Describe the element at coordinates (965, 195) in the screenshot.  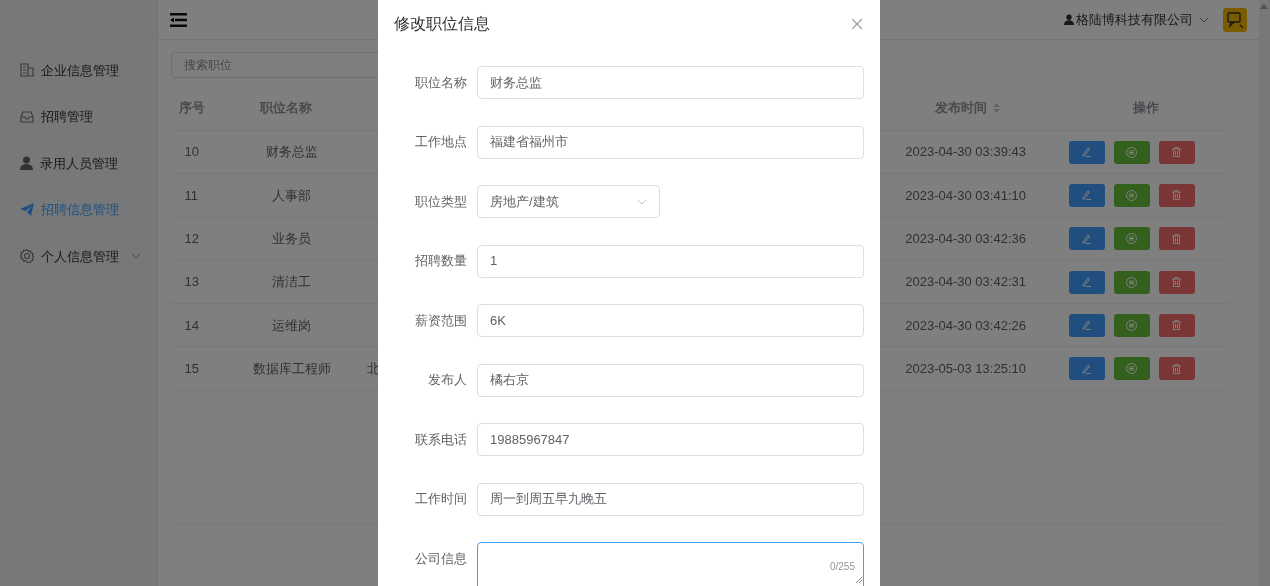
I see `table-cell: 2023-04-30 03:41:10` at that location.